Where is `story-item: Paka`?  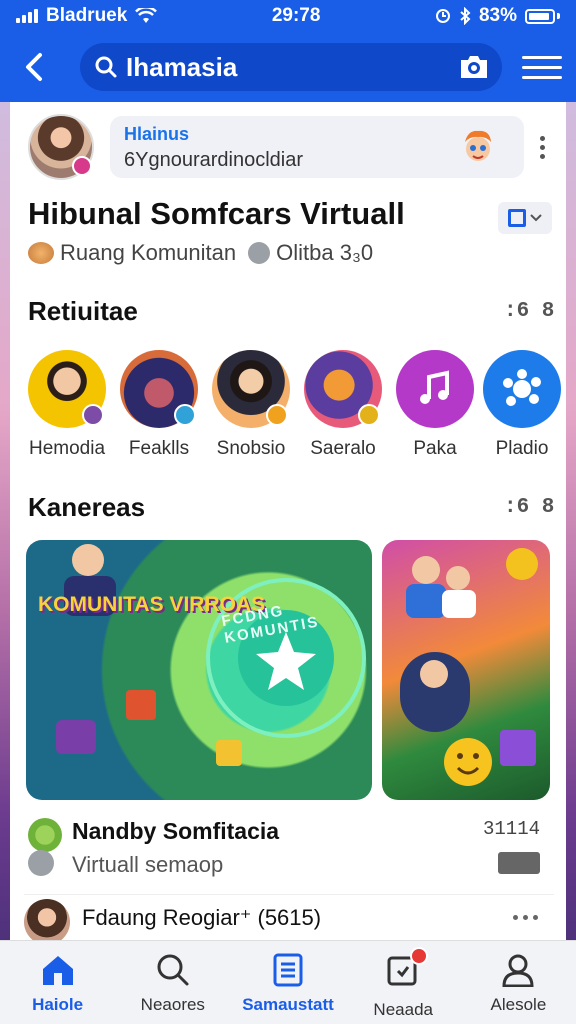
story-item: Paka is located at coordinates (435, 405).